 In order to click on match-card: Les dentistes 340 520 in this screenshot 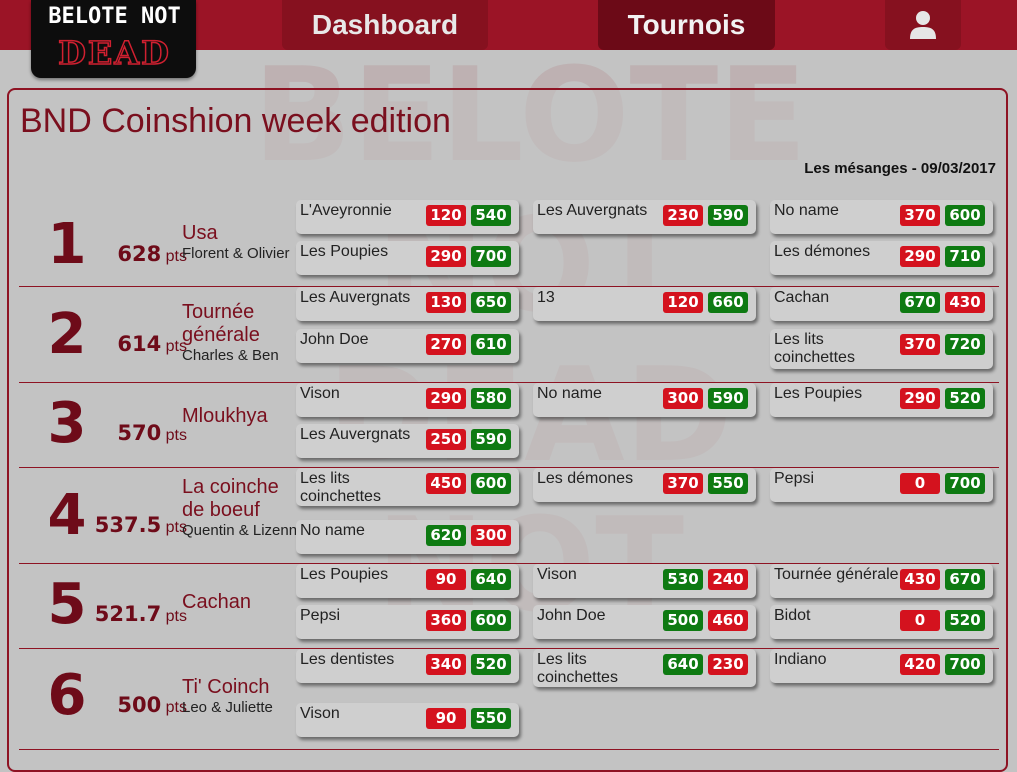, I will do `click(407, 666)`.